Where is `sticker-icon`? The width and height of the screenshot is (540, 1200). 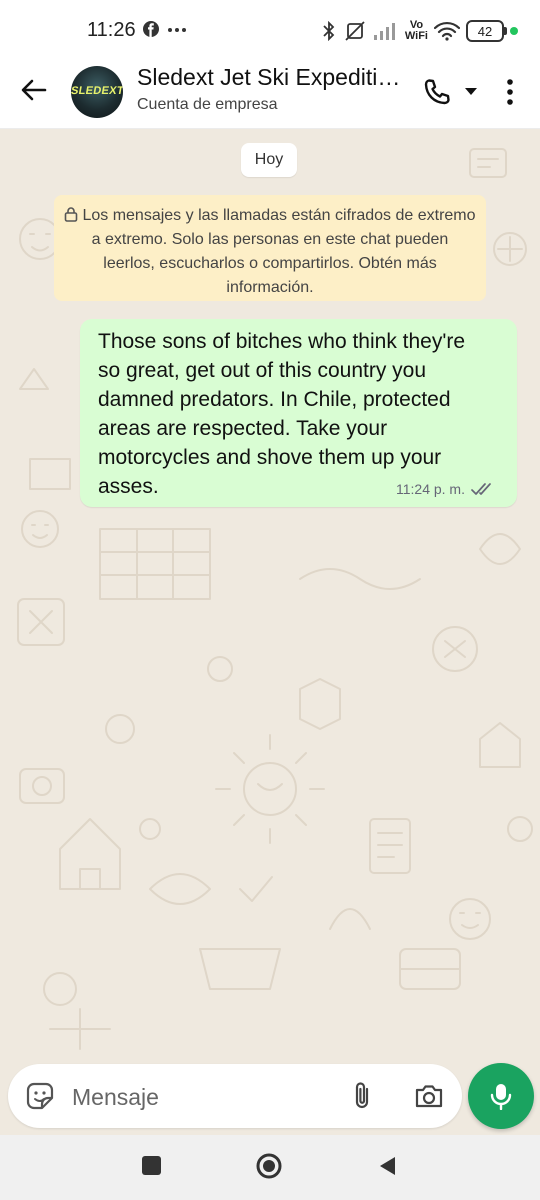 sticker-icon is located at coordinates (40, 1096).